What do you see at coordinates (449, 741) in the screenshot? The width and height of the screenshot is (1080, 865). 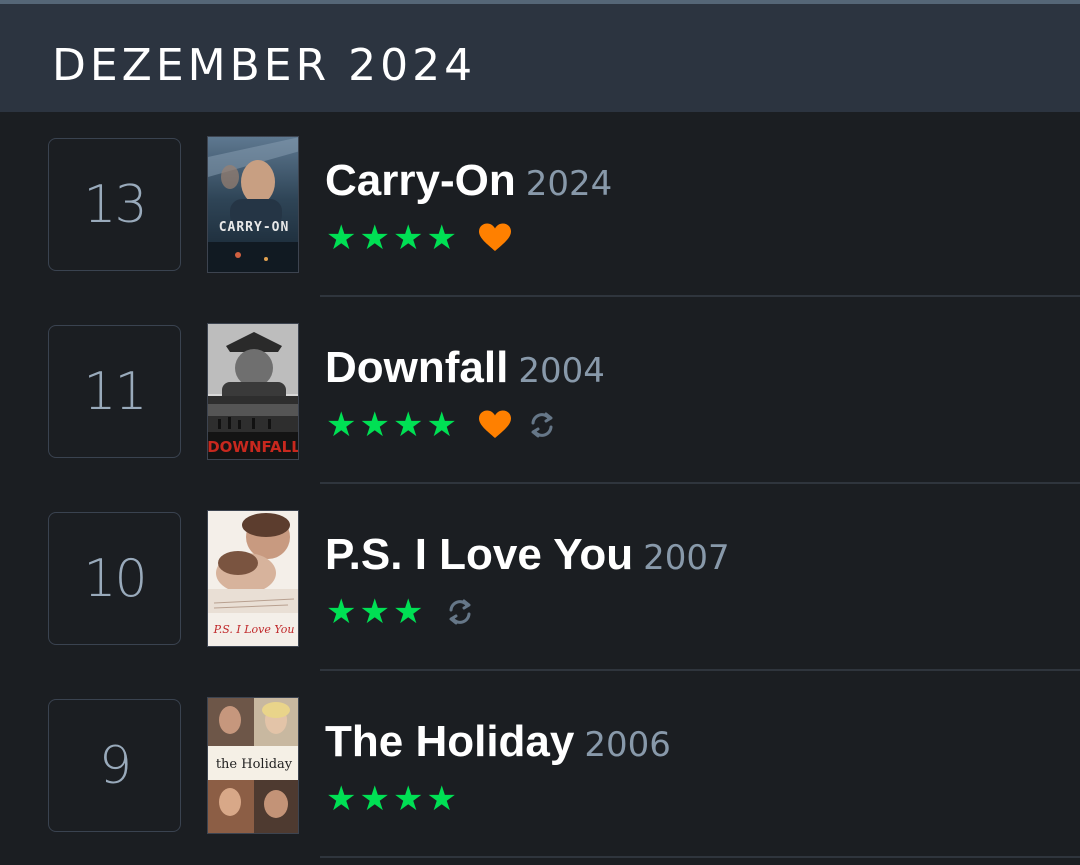 I see `film-title: The Holiday` at bounding box center [449, 741].